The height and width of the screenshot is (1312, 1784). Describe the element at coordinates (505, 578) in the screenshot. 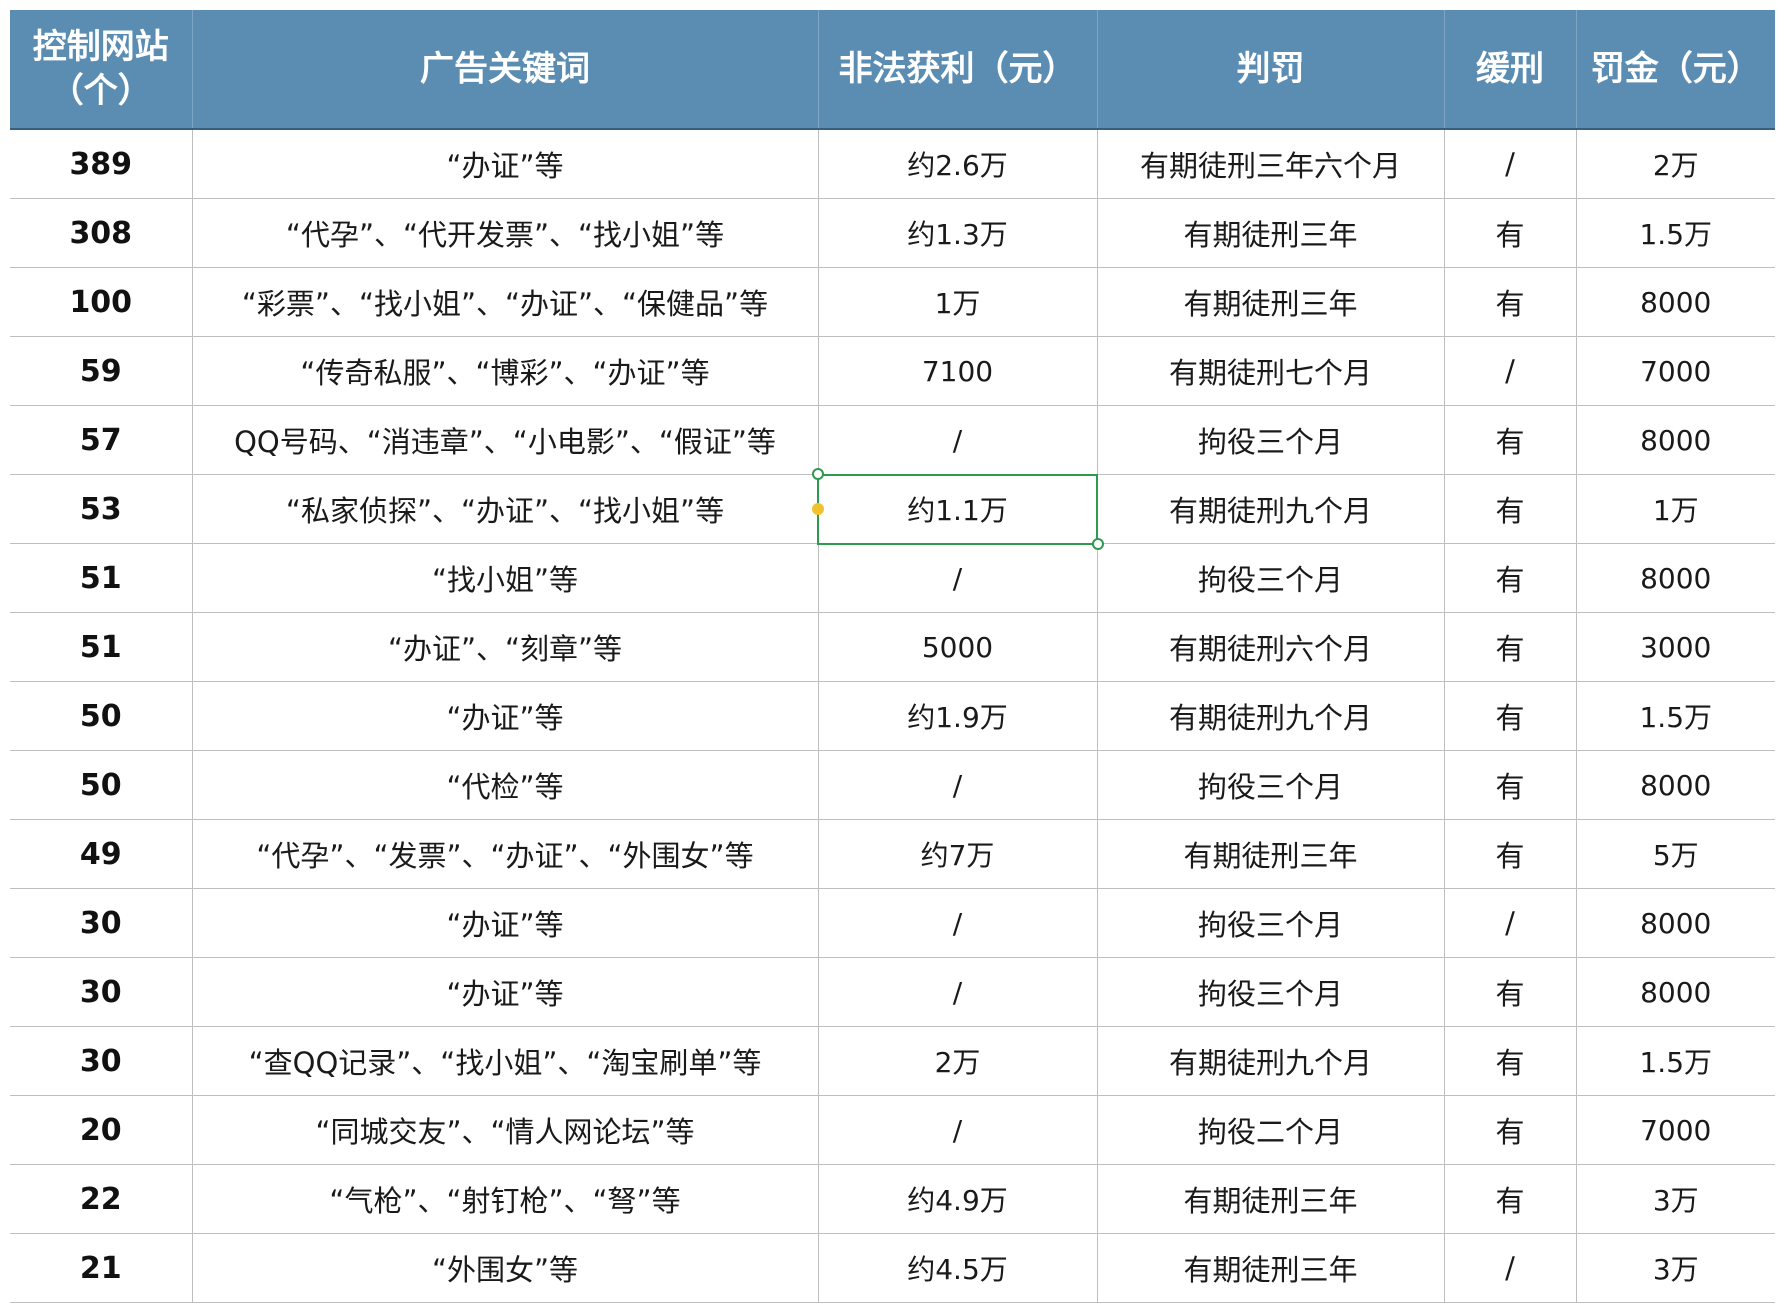

I see `cell-keywords: “找小姐”等` at that location.